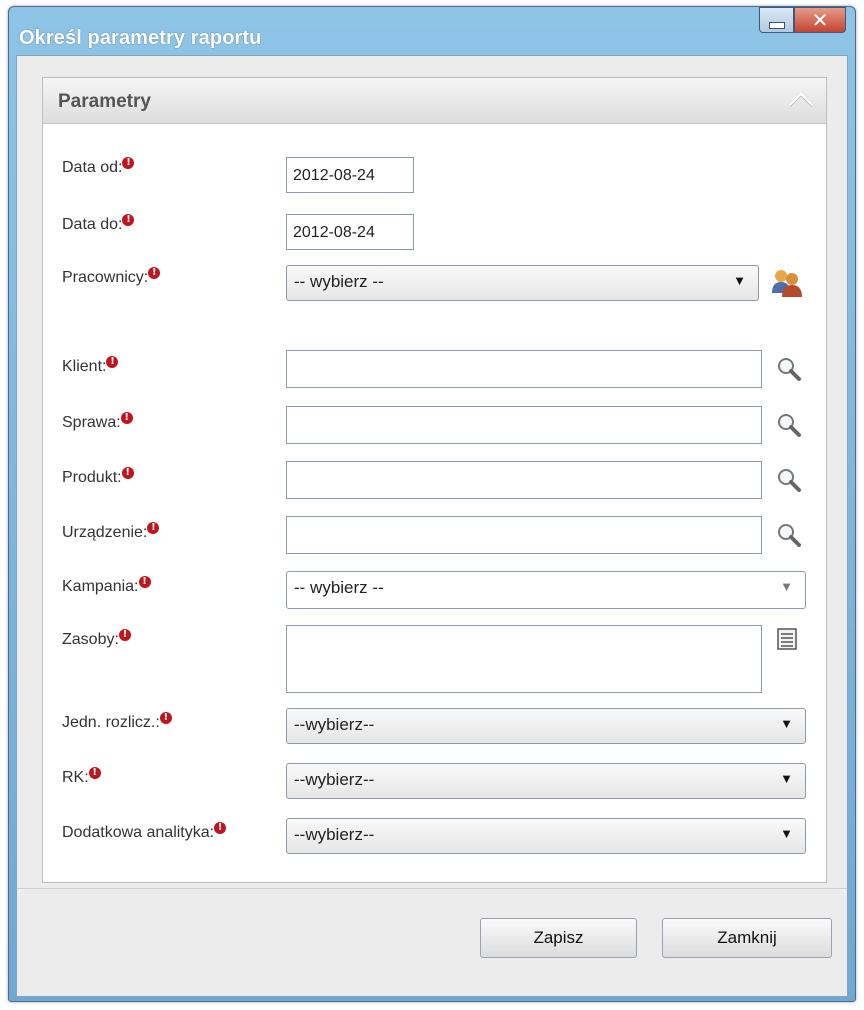 The image size is (864, 1010). What do you see at coordinates (524, 535) in the screenshot?
I see `device-input` at bounding box center [524, 535].